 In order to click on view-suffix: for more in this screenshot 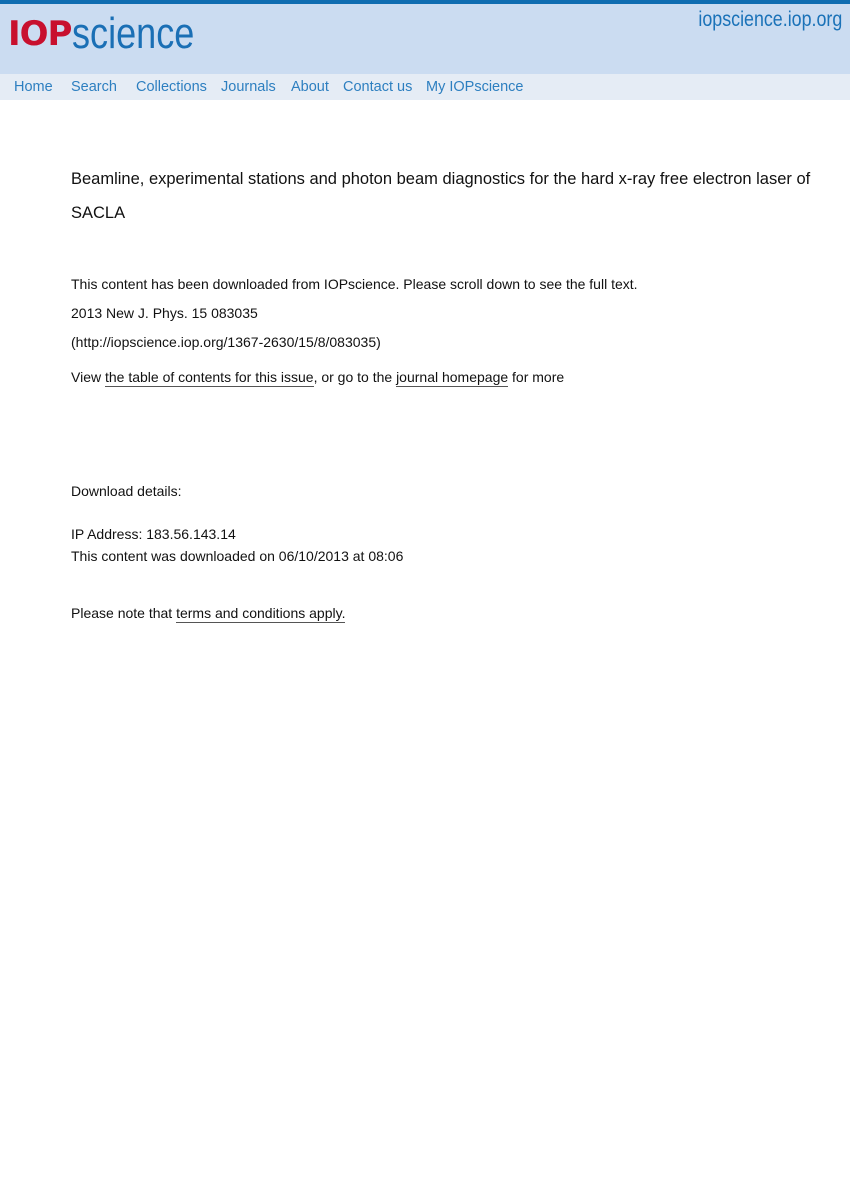, I will do `click(536, 377)`.